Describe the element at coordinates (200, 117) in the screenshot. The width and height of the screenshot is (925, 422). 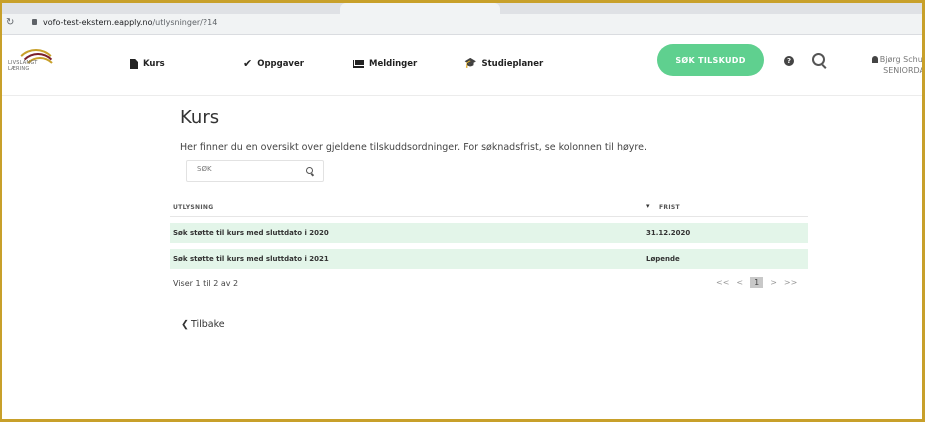
I see `page-title: Kurs` at that location.